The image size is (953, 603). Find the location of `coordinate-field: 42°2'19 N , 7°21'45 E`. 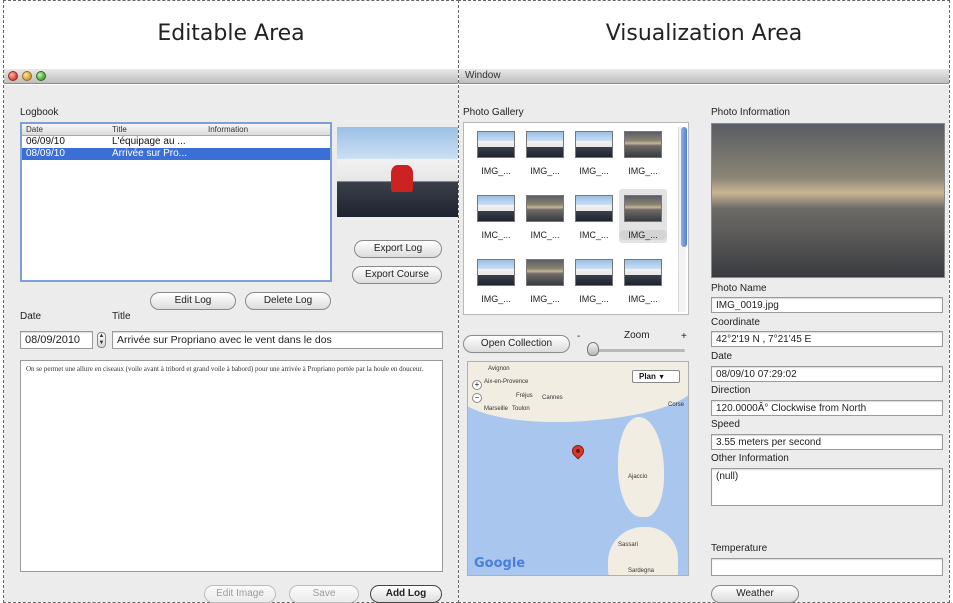

coordinate-field: 42°2'19 N , 7°21'45 E is located at coordinates (827, 339).